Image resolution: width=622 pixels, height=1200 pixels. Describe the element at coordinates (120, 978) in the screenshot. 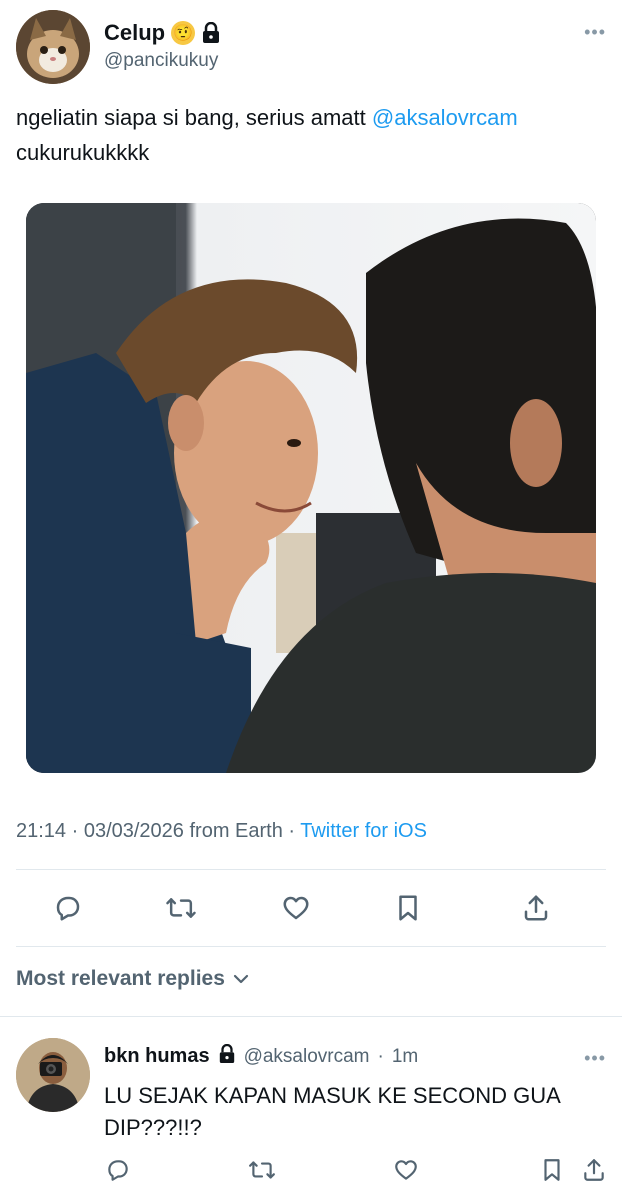

I see `replies-sort-label: Most relevant replies` at that location.